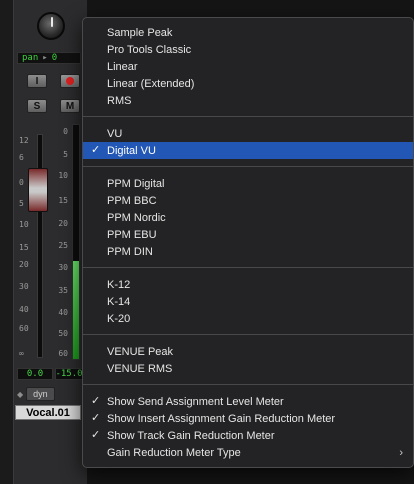 This screenshot has height=484, width=414. What do you see at coordinates (132, 234) in the screenshot?
I see `menu-item-label: PPM EBU` at bounding box center [132, 234].